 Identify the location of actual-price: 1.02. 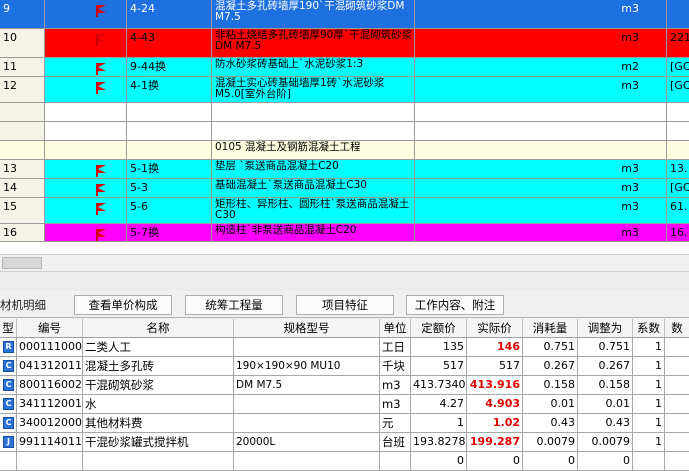
(495, 423).